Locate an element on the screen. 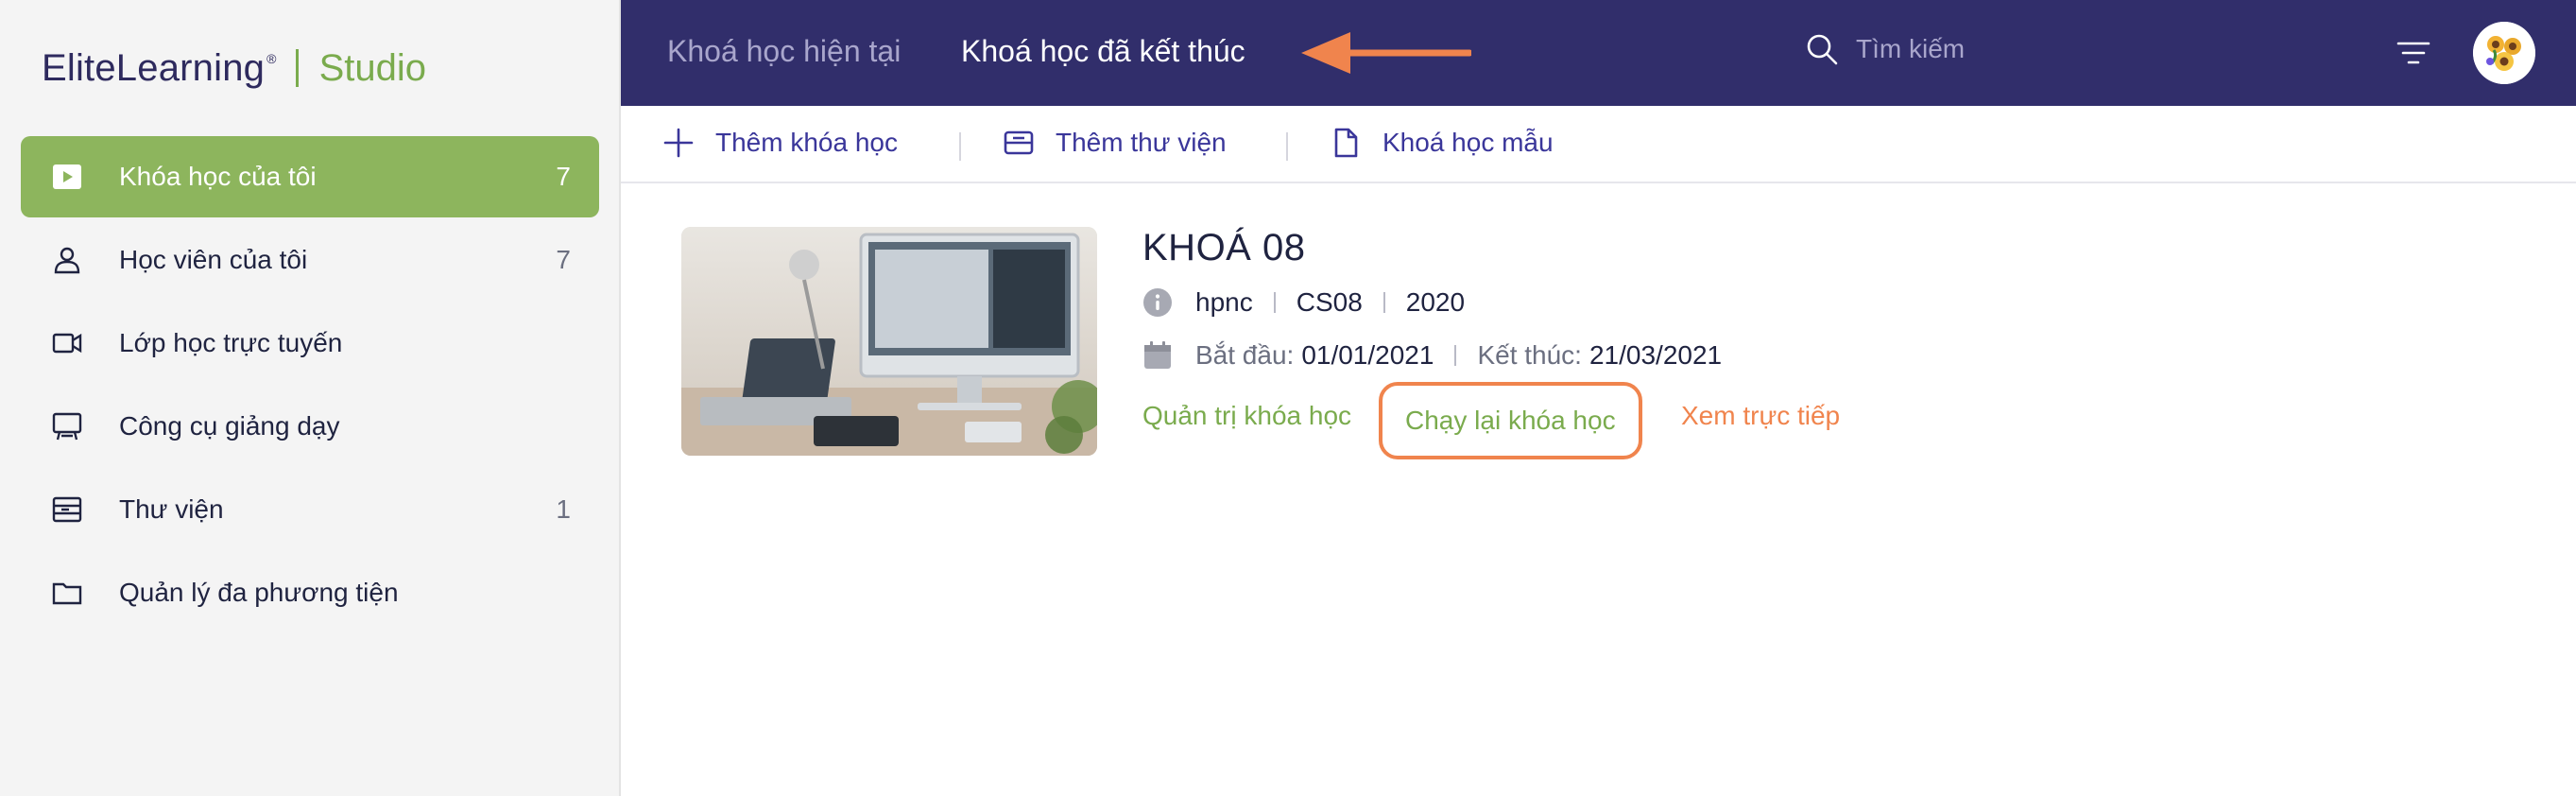 This screenshot has height=796, width=2576. info-icon is located at coordinates (1157, 303).